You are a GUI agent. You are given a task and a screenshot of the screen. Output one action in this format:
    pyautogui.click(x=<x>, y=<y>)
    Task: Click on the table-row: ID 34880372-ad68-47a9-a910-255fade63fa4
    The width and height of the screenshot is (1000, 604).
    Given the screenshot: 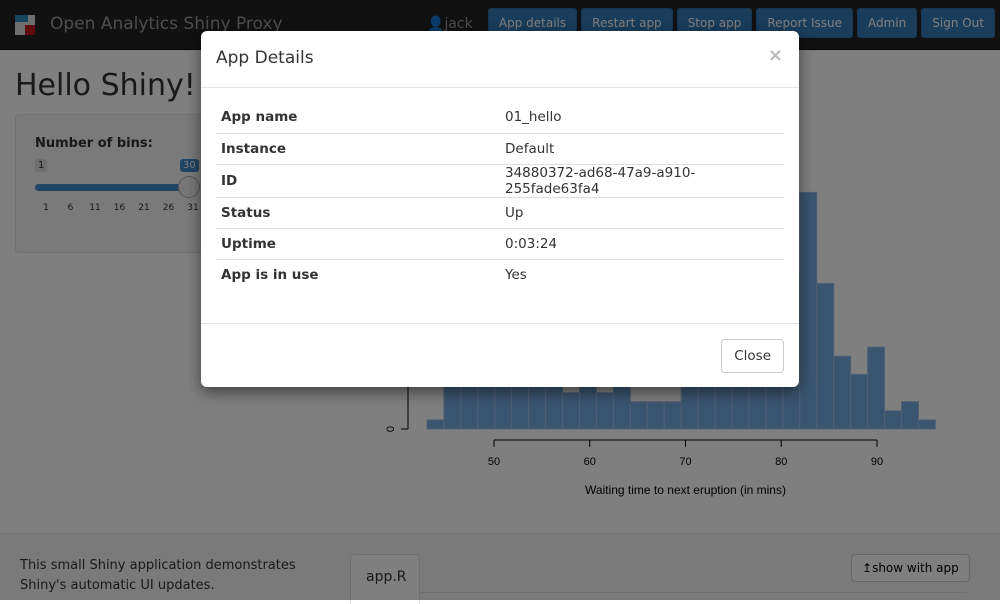 What is the action you would take?
    pyautogui.click(x=500, y=180)
    